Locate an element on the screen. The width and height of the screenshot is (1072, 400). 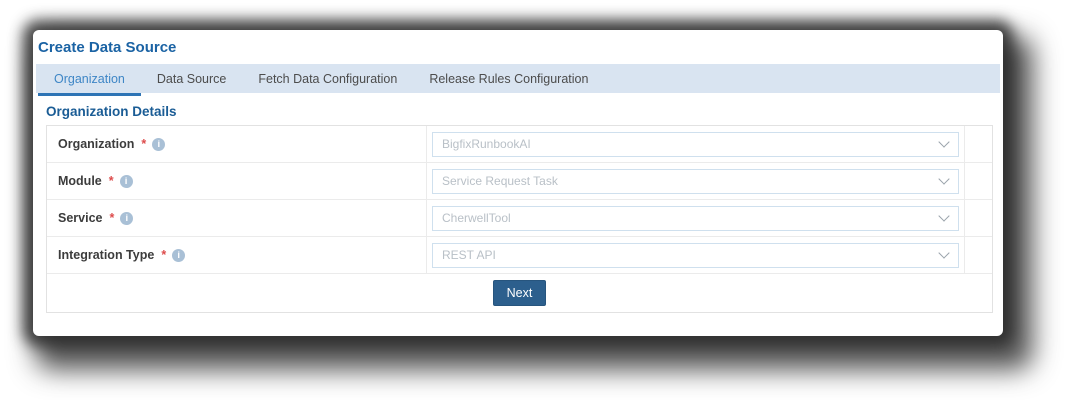
tab-label: Fetch Data Configuration is located at coordinates (328, 78).